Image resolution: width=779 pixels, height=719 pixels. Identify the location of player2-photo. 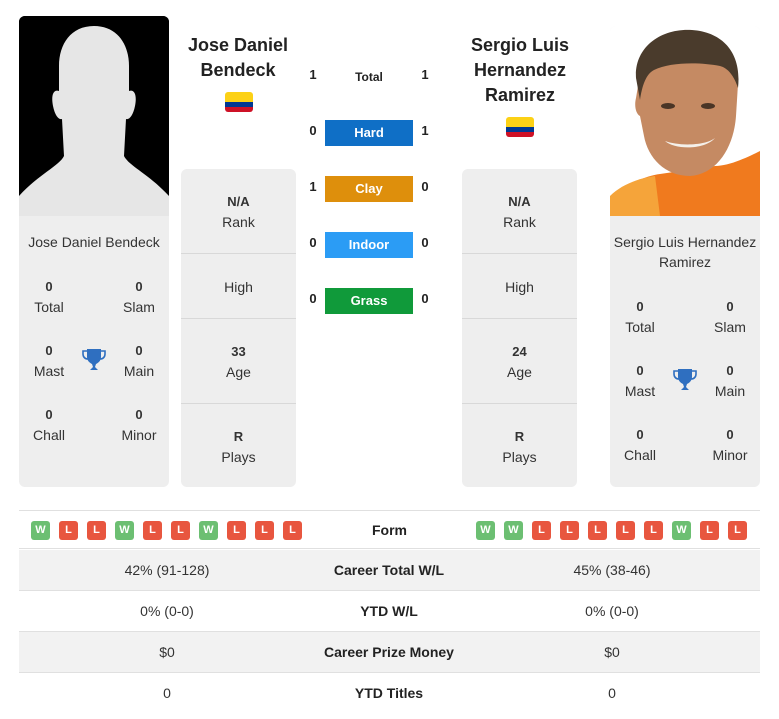
(685, 121).